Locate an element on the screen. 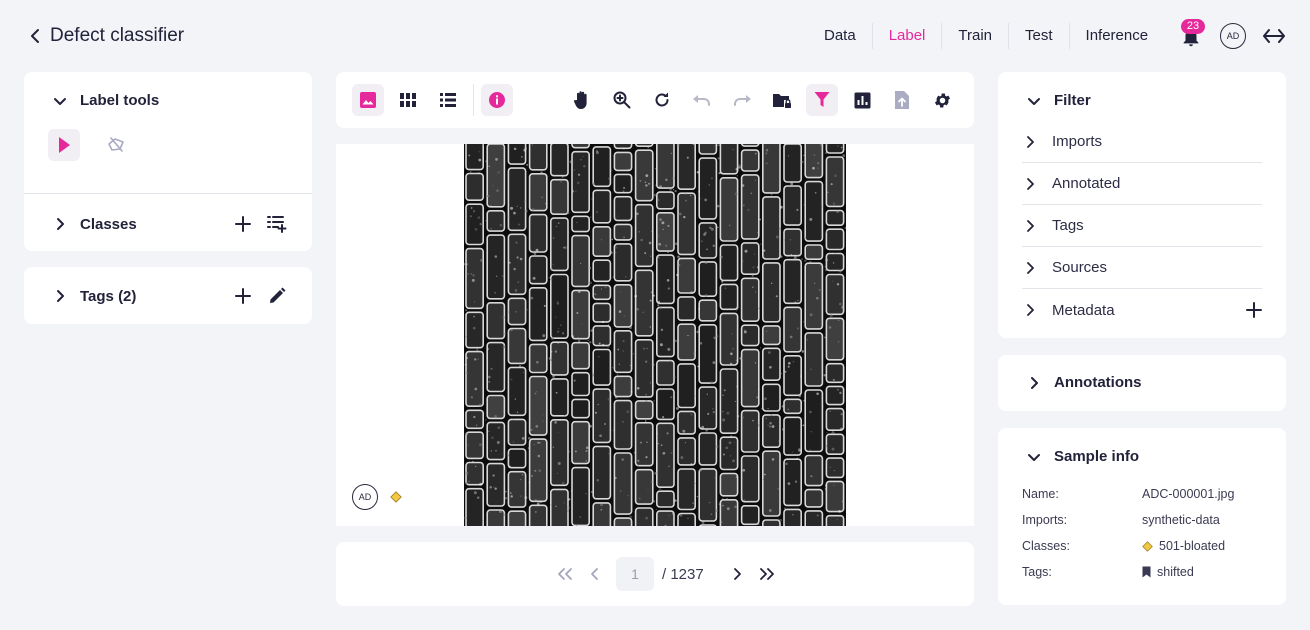 This screenshot has width=1310, height=630. playlist-add-button is located at coordinates (277, 224).